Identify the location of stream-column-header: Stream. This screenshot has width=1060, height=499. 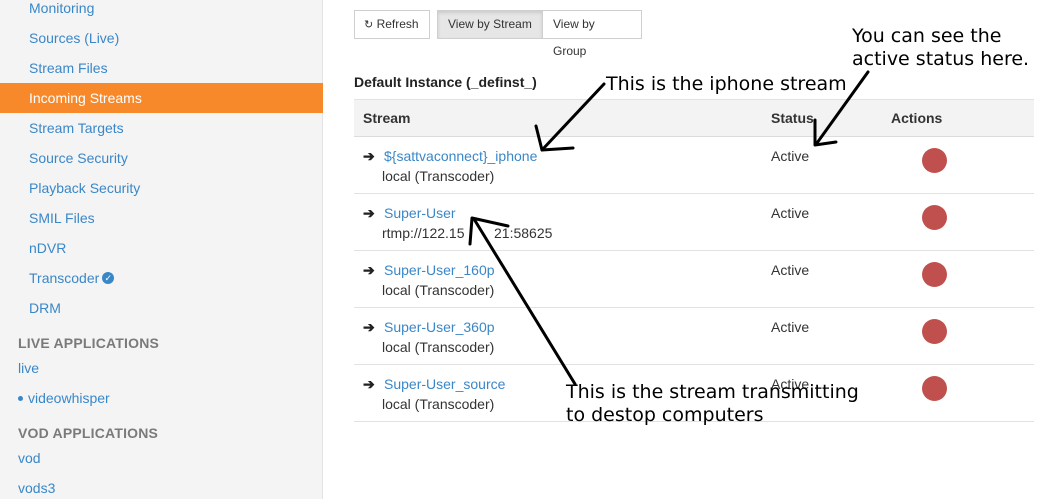
(387, 118).